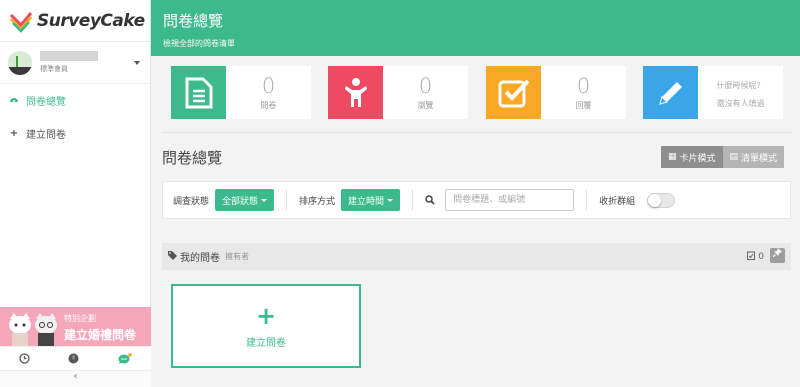 This screenshot has height=387, width=800. What do you see at coordinates (777, 255) in the screenshot?
I see `pin-icon` at bounding box center [777, 255].